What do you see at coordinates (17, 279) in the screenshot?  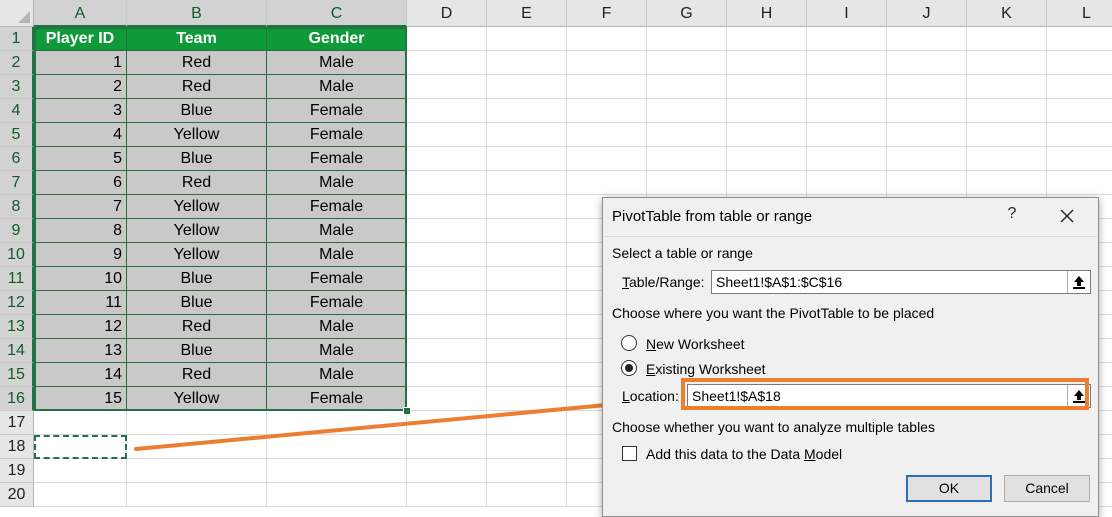 I see `row-header-11: 11` at bounding box center [17, 279].